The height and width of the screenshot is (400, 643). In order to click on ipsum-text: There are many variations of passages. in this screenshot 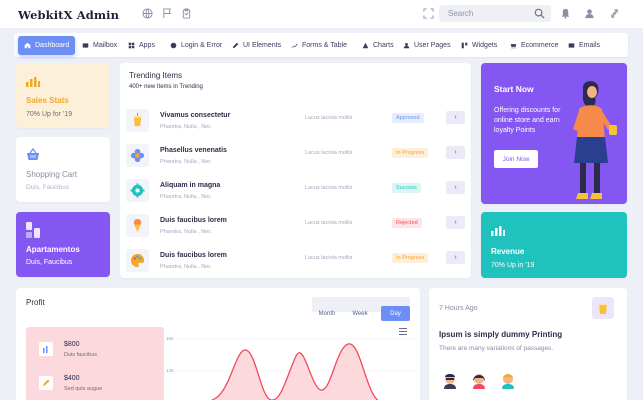, I will do `click(496, 348)`.